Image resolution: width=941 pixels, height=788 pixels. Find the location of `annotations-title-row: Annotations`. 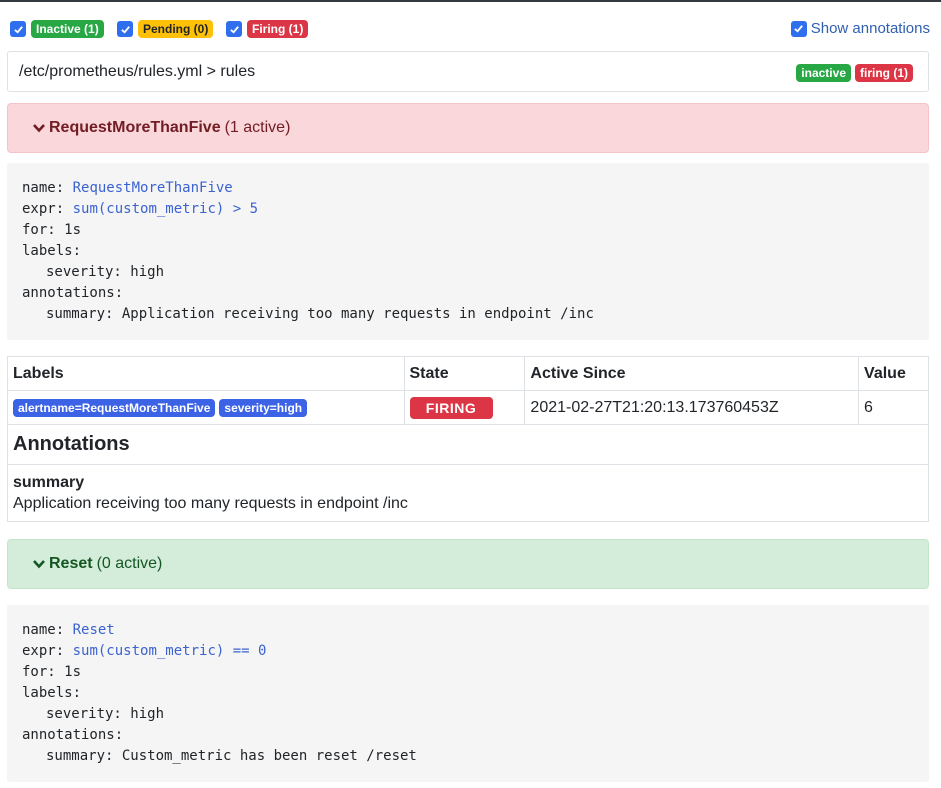

annotations-title-row: Annotations is located at coordinates (468, 444).